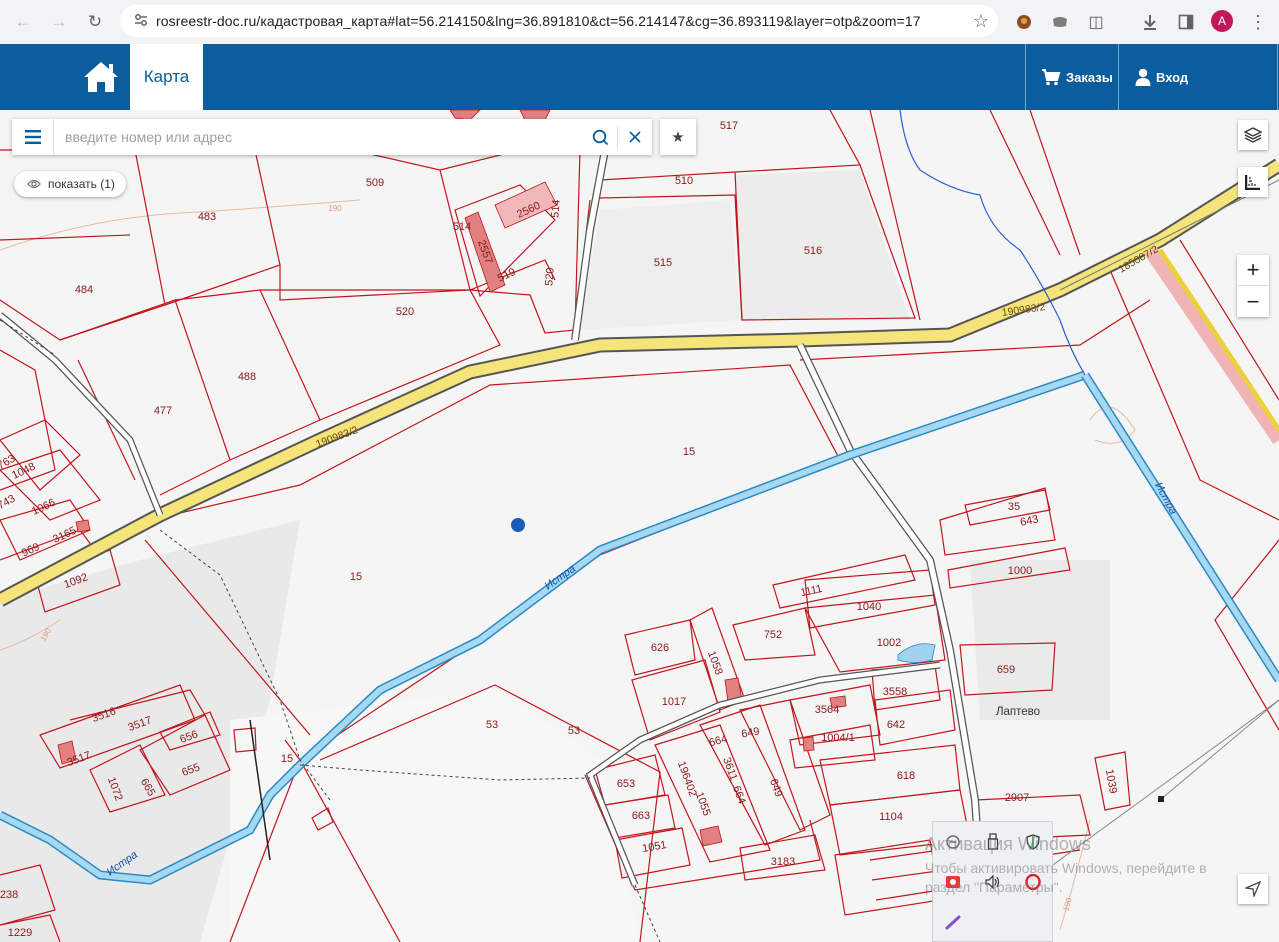 This screenshot has width=1279, height=942. Describe the element at coordinates (953, 882) in the screenshot. I see `tray-red-app-icon` at that location.